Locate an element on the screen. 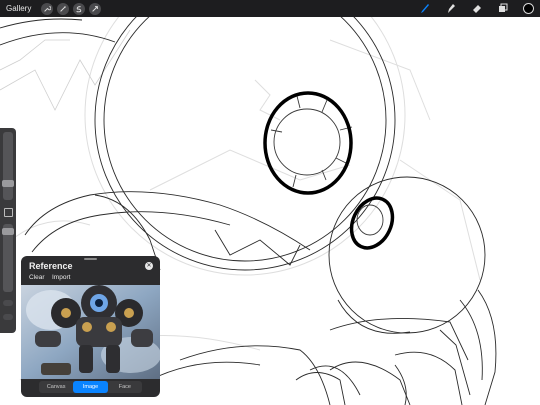 The width and height of the screenshot is (540, 405). brush-size-slider is located at coordinates (8, 166).